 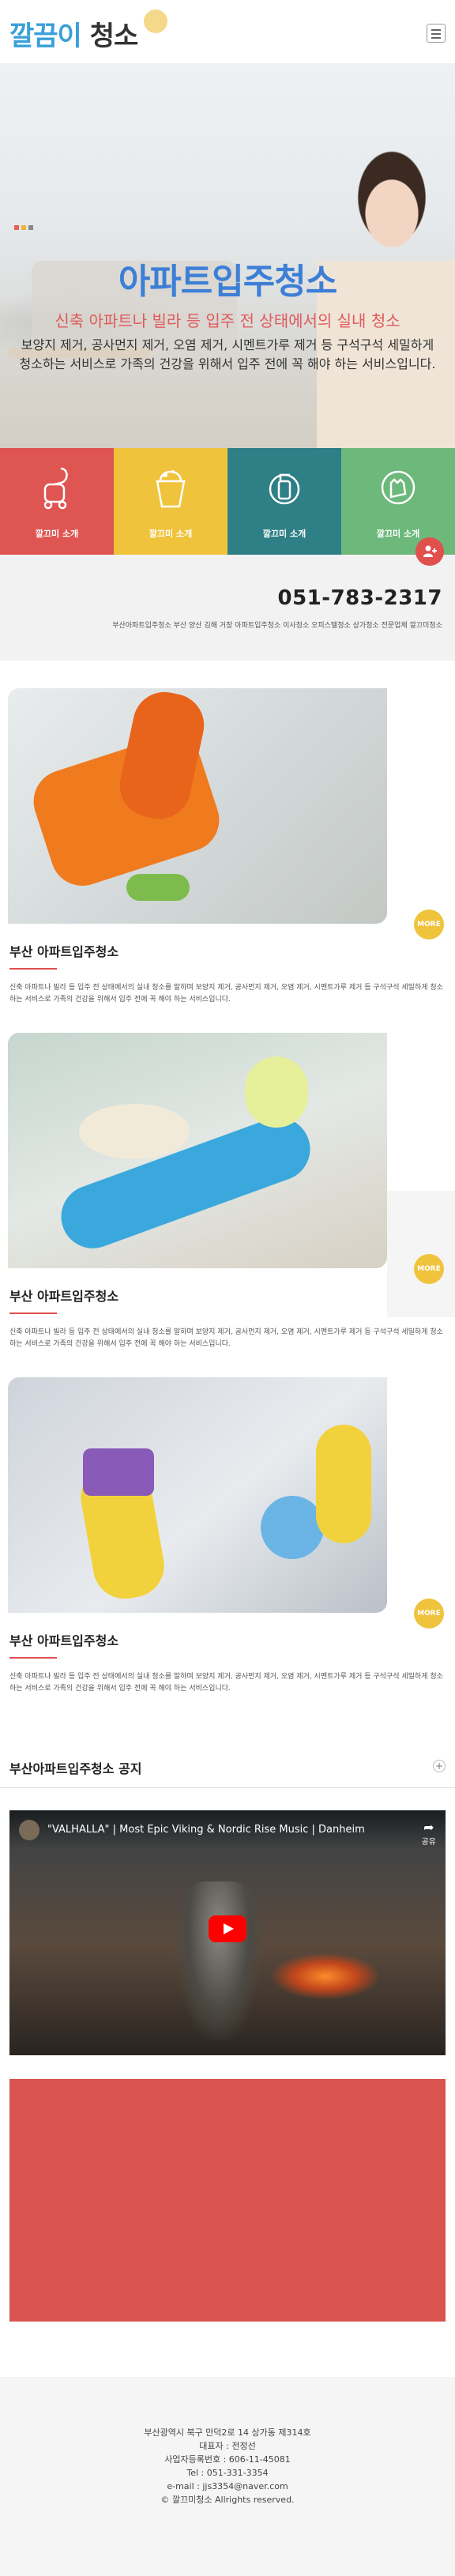 What do you see at coordinates (218, 1960) in the screenshot?
I see `video-thumbnail-warrior` at bounding box center [218, 1960].